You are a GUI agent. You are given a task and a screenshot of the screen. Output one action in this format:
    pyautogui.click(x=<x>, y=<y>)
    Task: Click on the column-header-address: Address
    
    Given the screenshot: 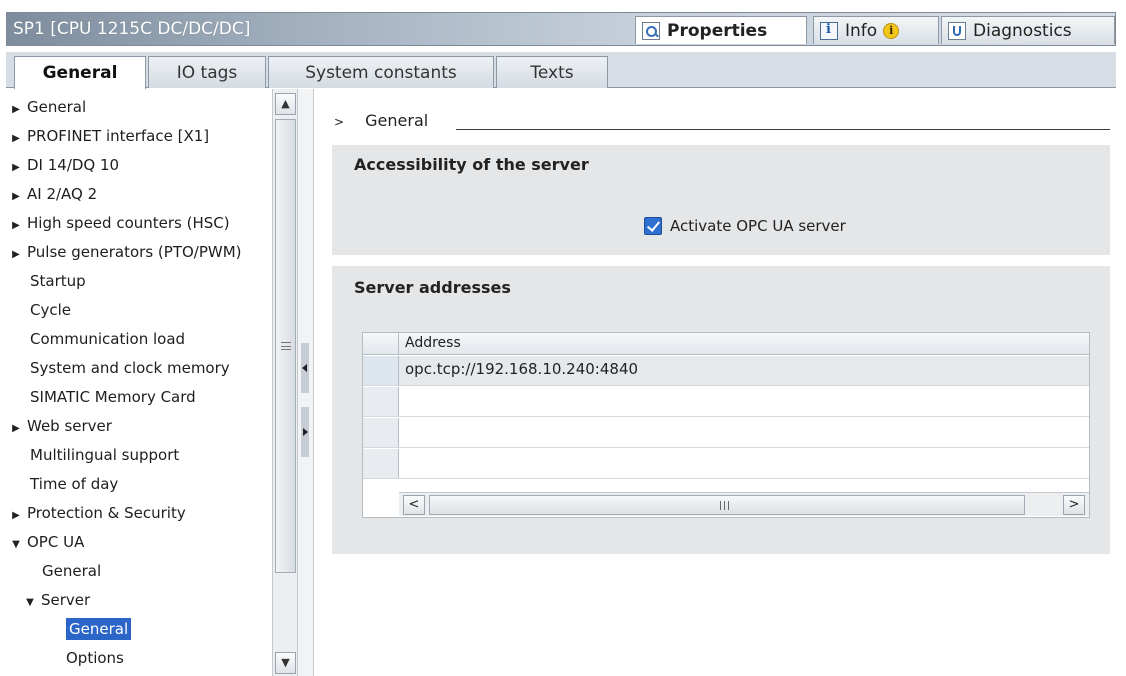 What is the action you would take?
    pyautogui.click(x=433, y=343)
    